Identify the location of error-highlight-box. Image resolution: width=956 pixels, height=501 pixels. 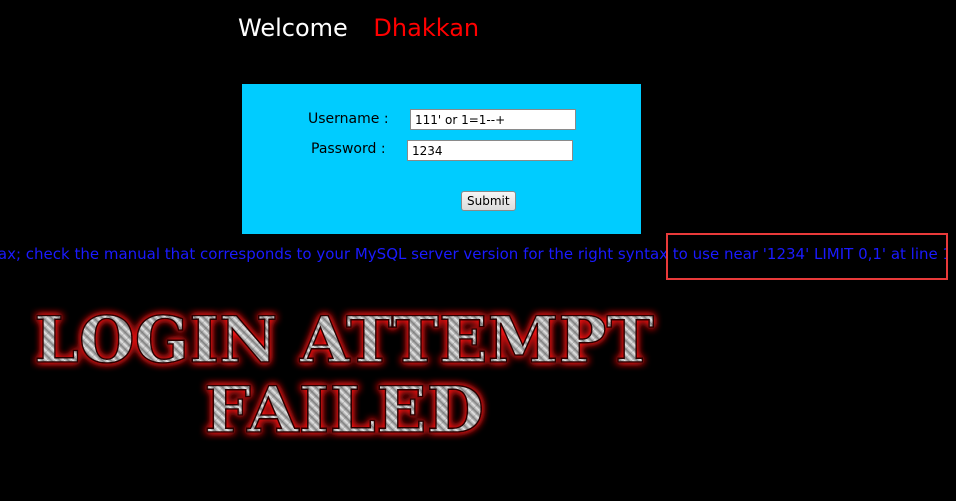
(807, 256).